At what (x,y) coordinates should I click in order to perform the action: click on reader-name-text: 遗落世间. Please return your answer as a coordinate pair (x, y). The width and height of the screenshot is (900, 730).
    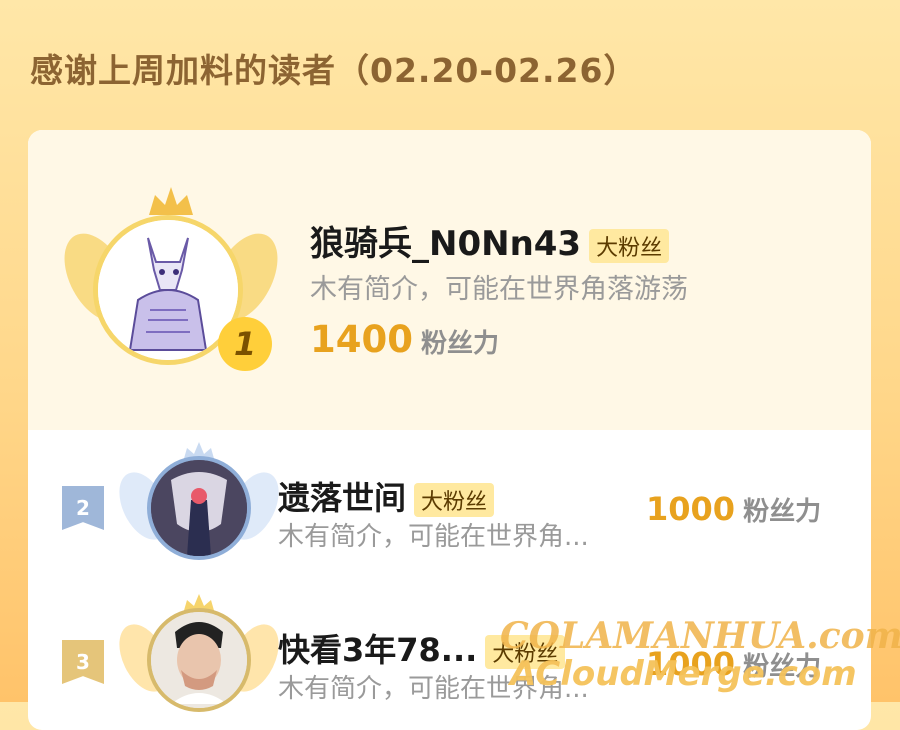
    Looking at the image, I should click on (342, 498).